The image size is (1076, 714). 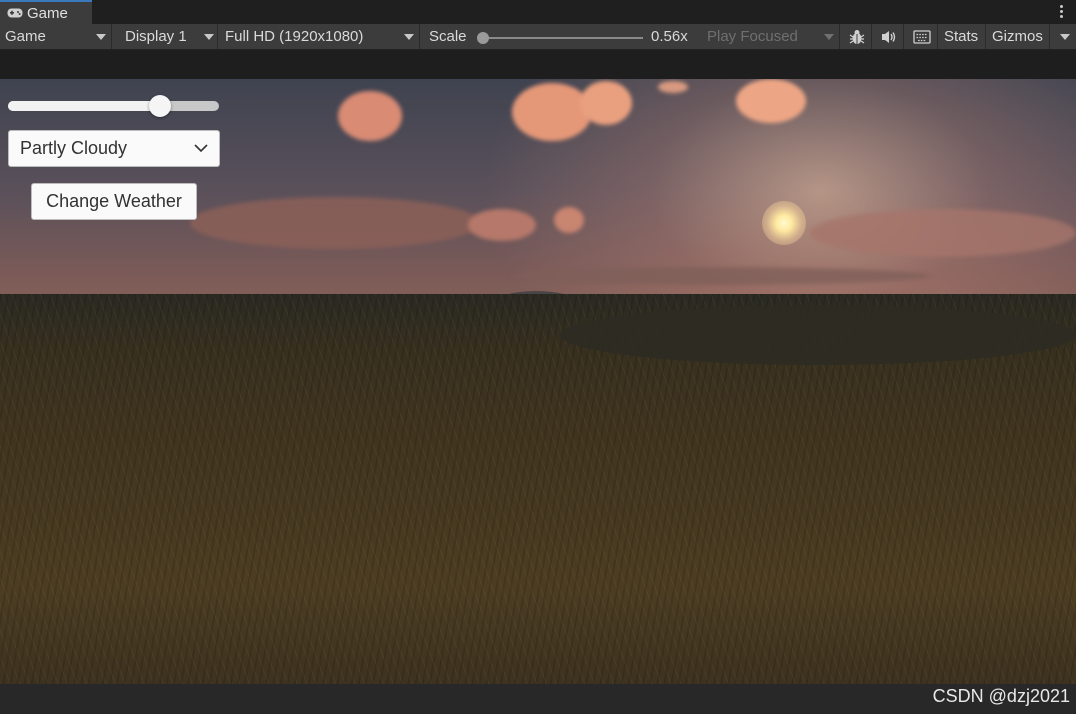 I want to click on tab-game: Game, so click(x=46, y=12).